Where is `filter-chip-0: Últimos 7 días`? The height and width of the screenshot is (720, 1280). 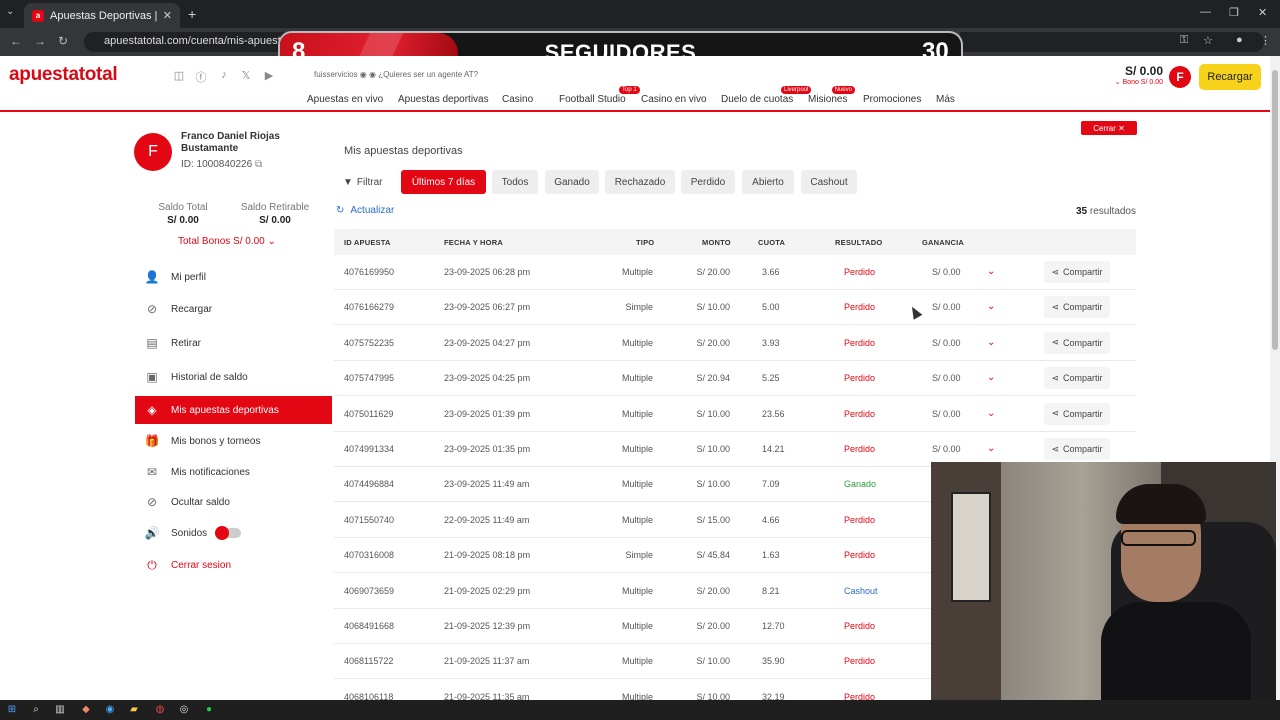
filter-chip-0: Últimos 7 días is located at coordinates (443, 182).